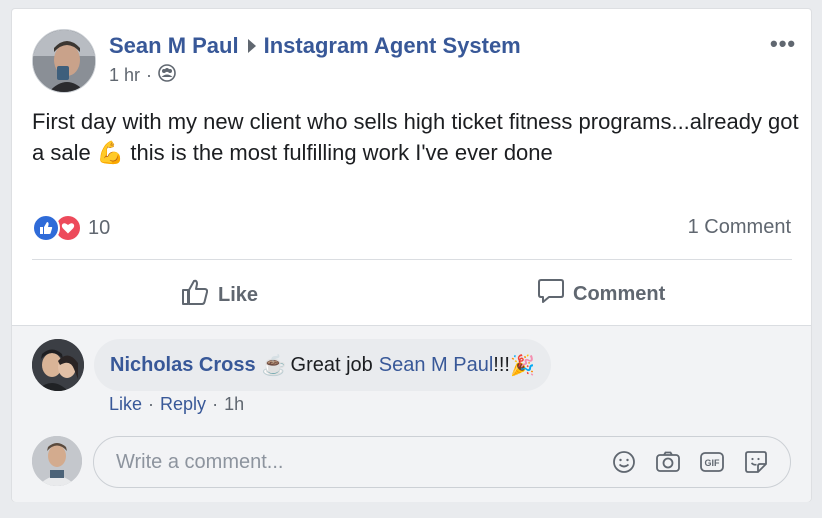 This screenshot has height=518, width=822. What do you see at coordinates (668, 462) in the screenshot?
I see `camera-icon` at bounding box center [668, 462].